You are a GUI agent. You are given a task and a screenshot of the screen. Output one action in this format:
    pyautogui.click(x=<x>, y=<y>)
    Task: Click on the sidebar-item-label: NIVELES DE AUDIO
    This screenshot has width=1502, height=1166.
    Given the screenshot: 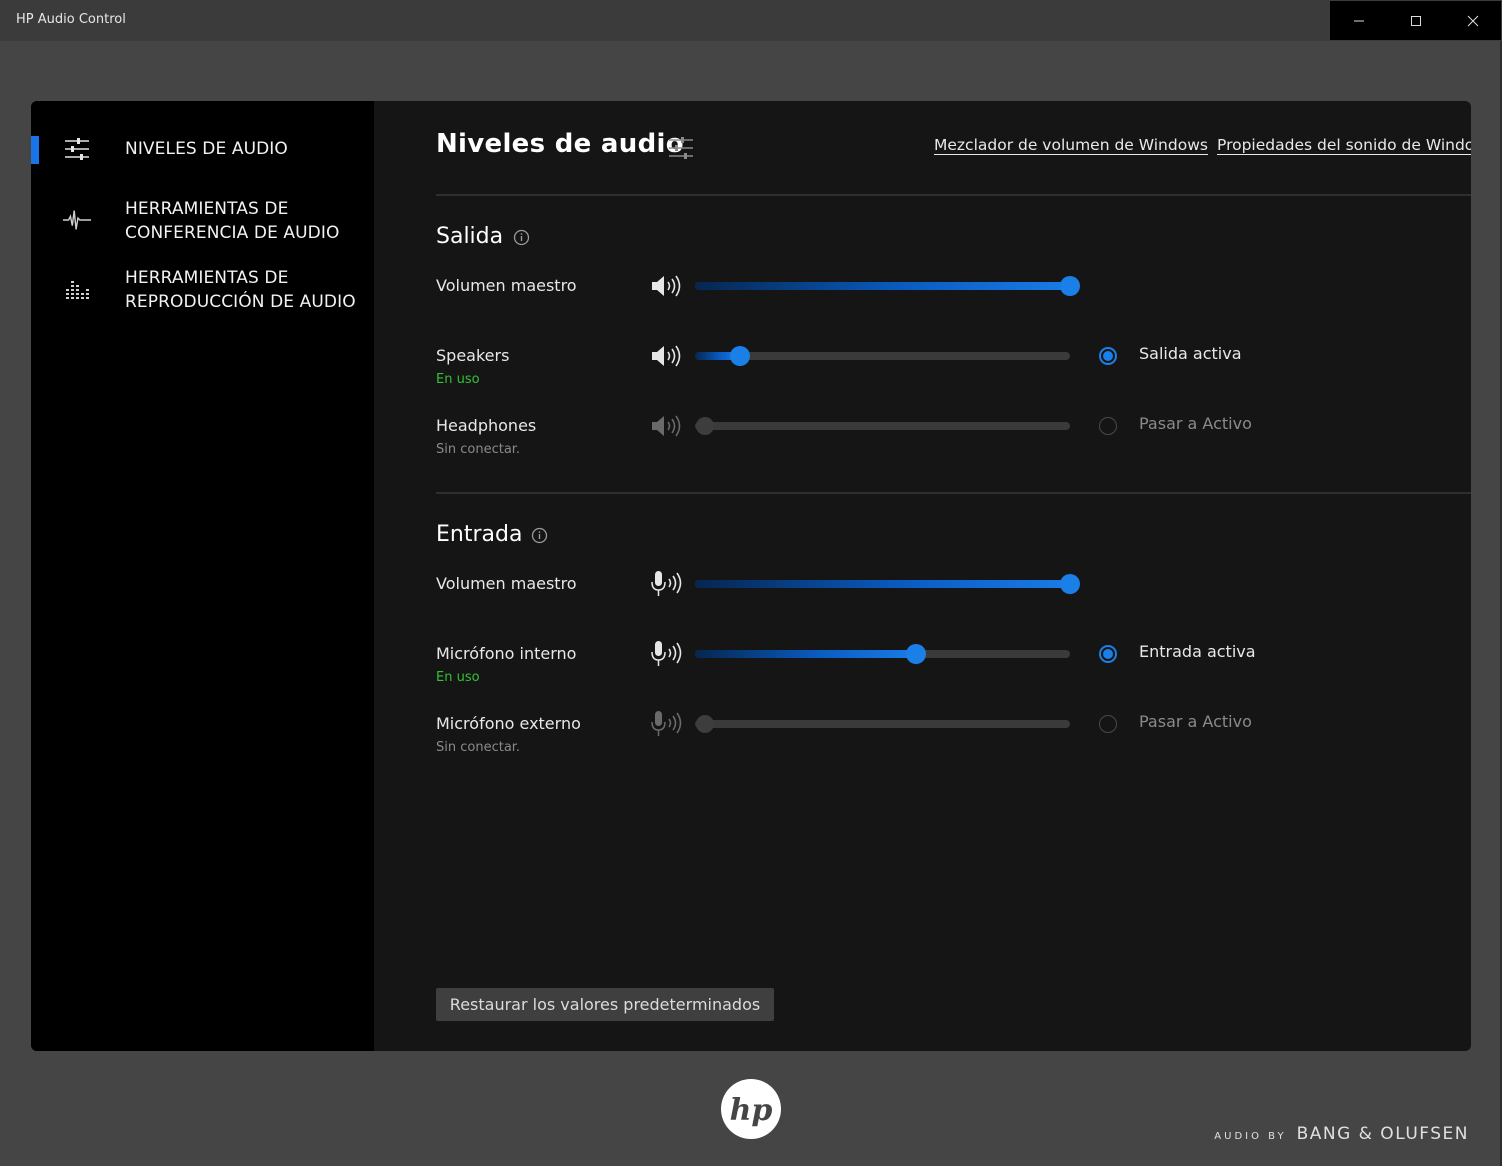 What is the action you would take?
    pyautogui.click(x=206, y=149)
    